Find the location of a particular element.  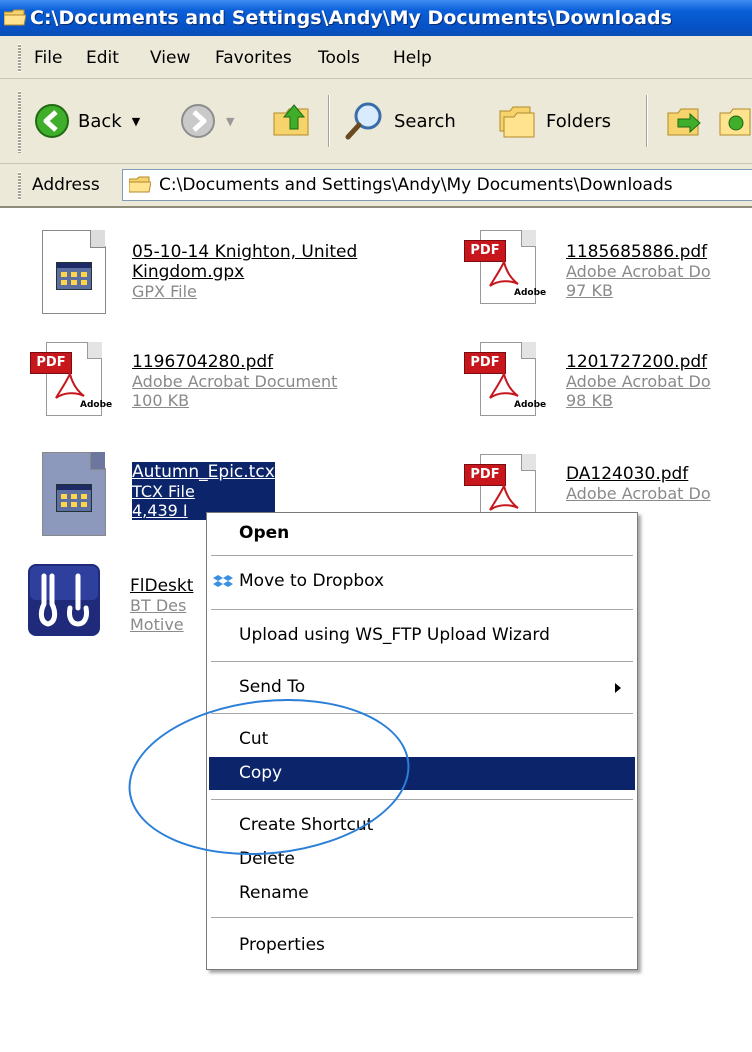

file-size: 98 KB is located at coordinates (589, 400).